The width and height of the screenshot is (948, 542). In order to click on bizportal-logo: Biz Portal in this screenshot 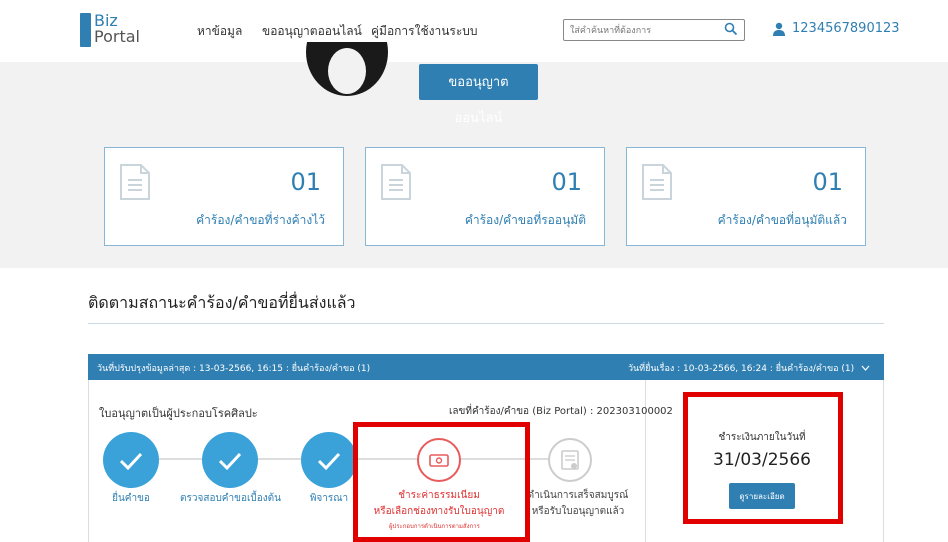, I will do `click(115, 29)`.